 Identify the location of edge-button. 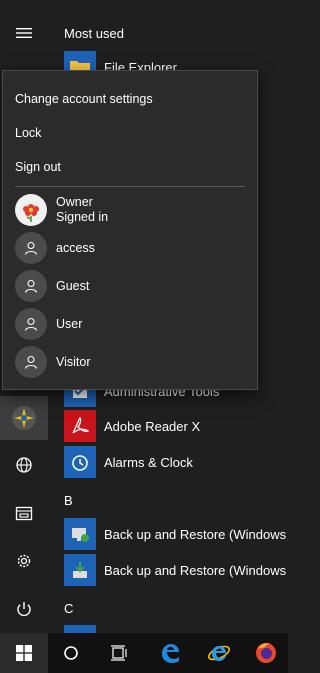
(170, 653).